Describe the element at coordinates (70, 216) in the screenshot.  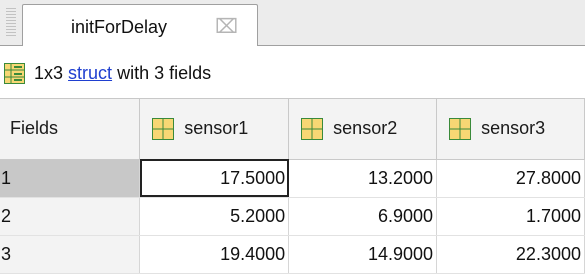
I see `row-header: 2` at that location.